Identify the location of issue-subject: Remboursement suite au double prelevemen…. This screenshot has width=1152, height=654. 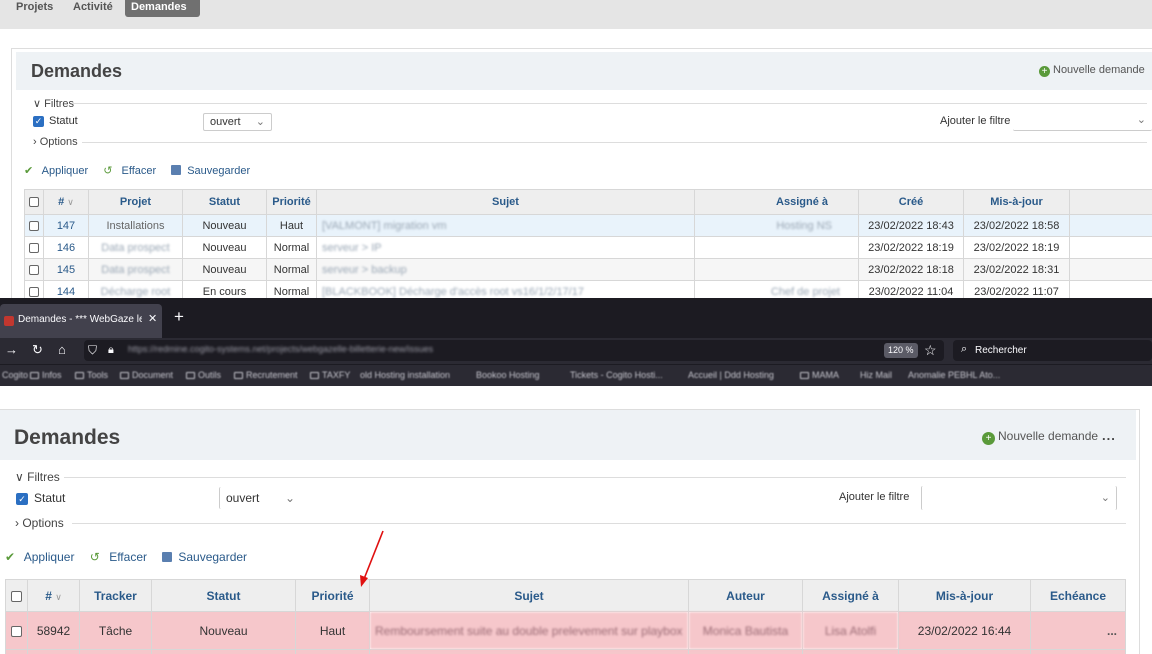
(529, 630).